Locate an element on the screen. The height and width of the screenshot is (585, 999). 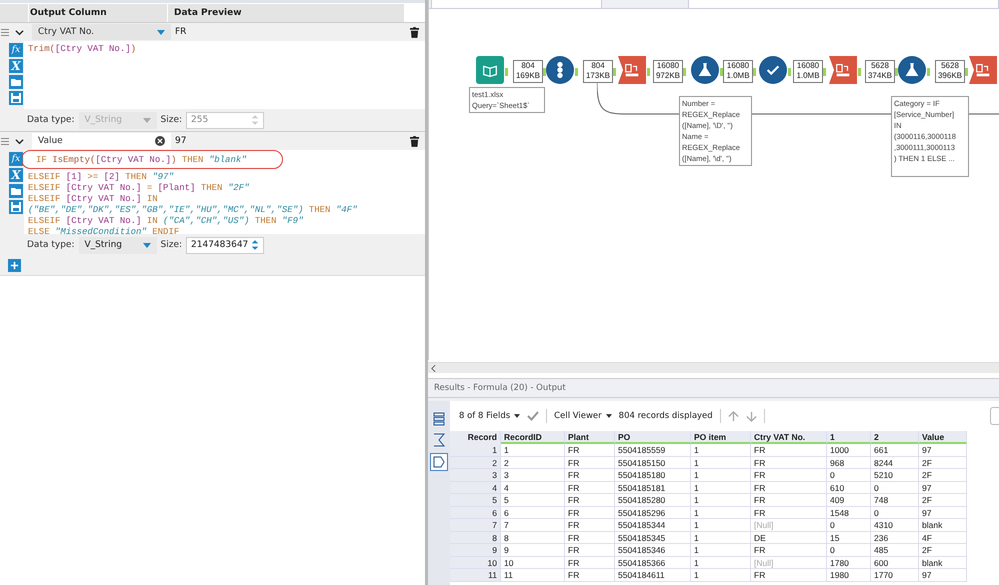
table-cell: 15 is located at coordinates (849, 538).